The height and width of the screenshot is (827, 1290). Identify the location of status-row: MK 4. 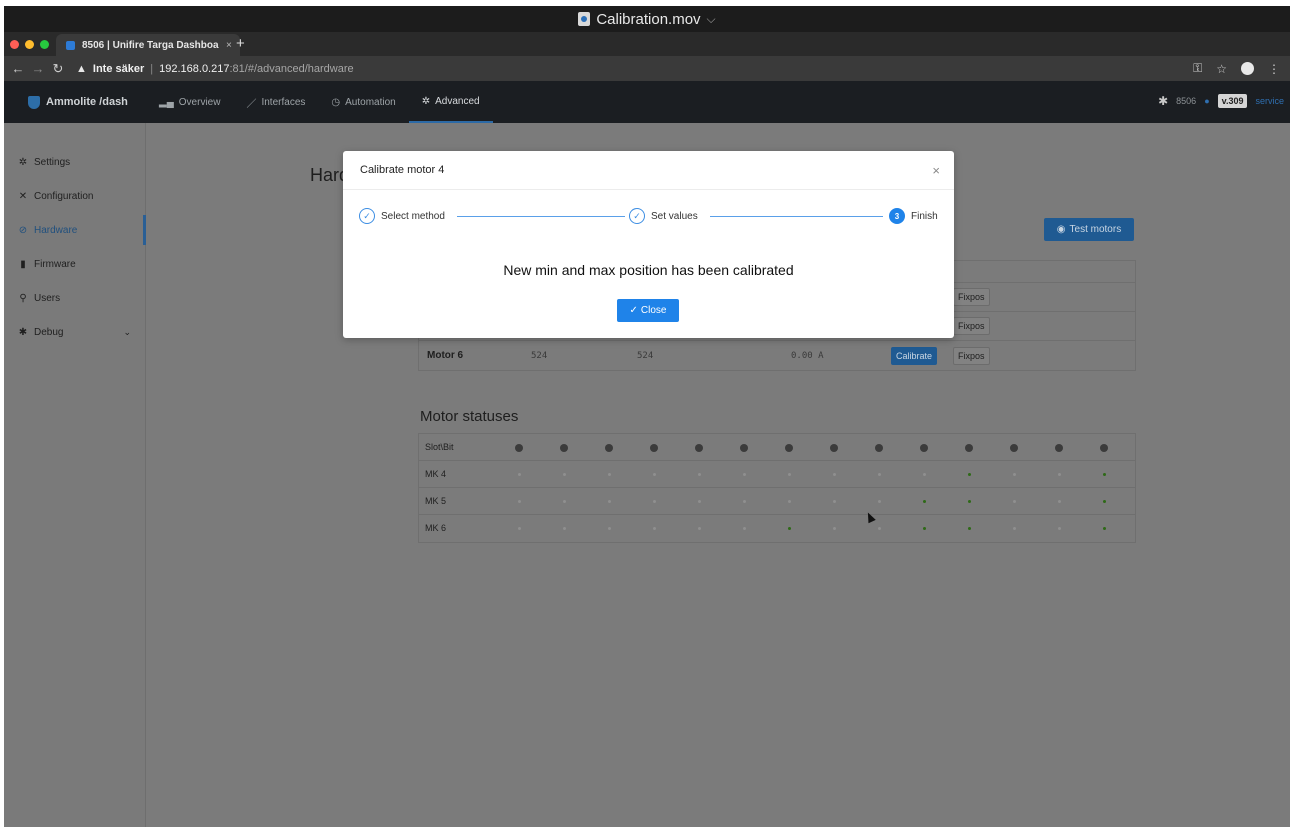
(777, 474).